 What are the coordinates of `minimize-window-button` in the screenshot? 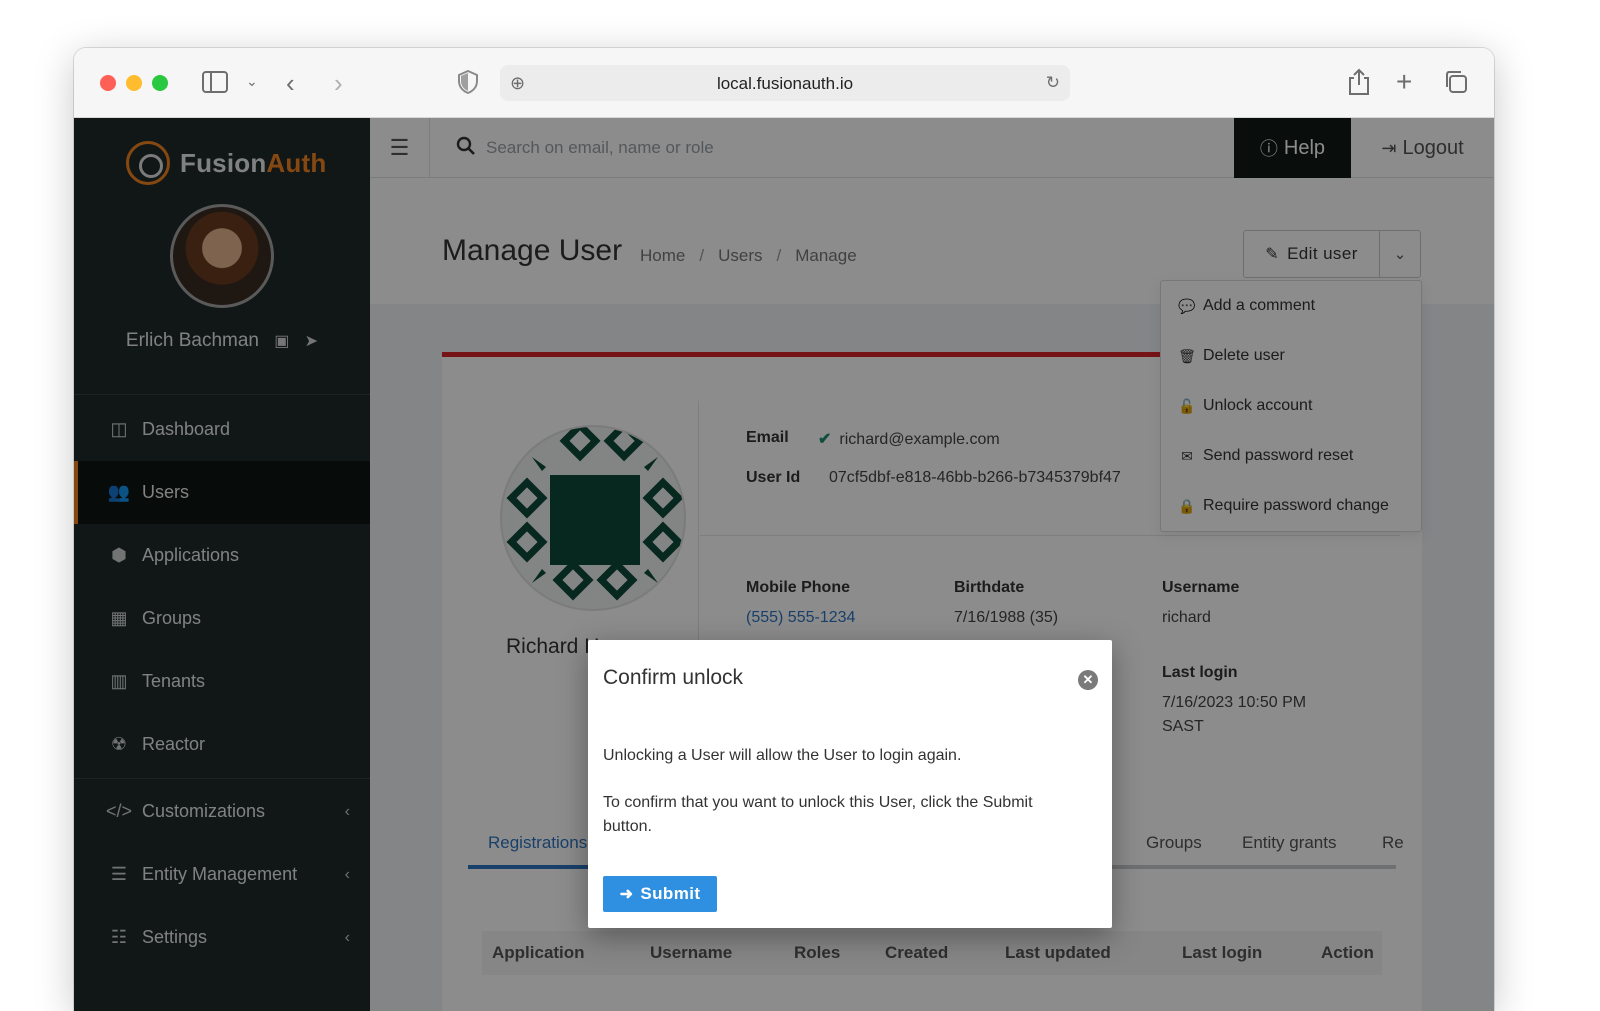 It's located at (134, 83).